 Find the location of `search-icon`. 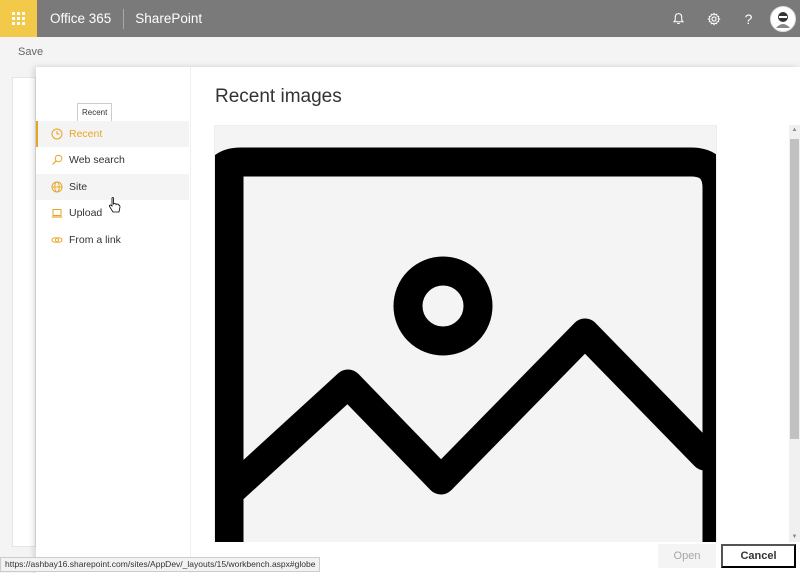

search-icon is located at coordinates (57, 160).